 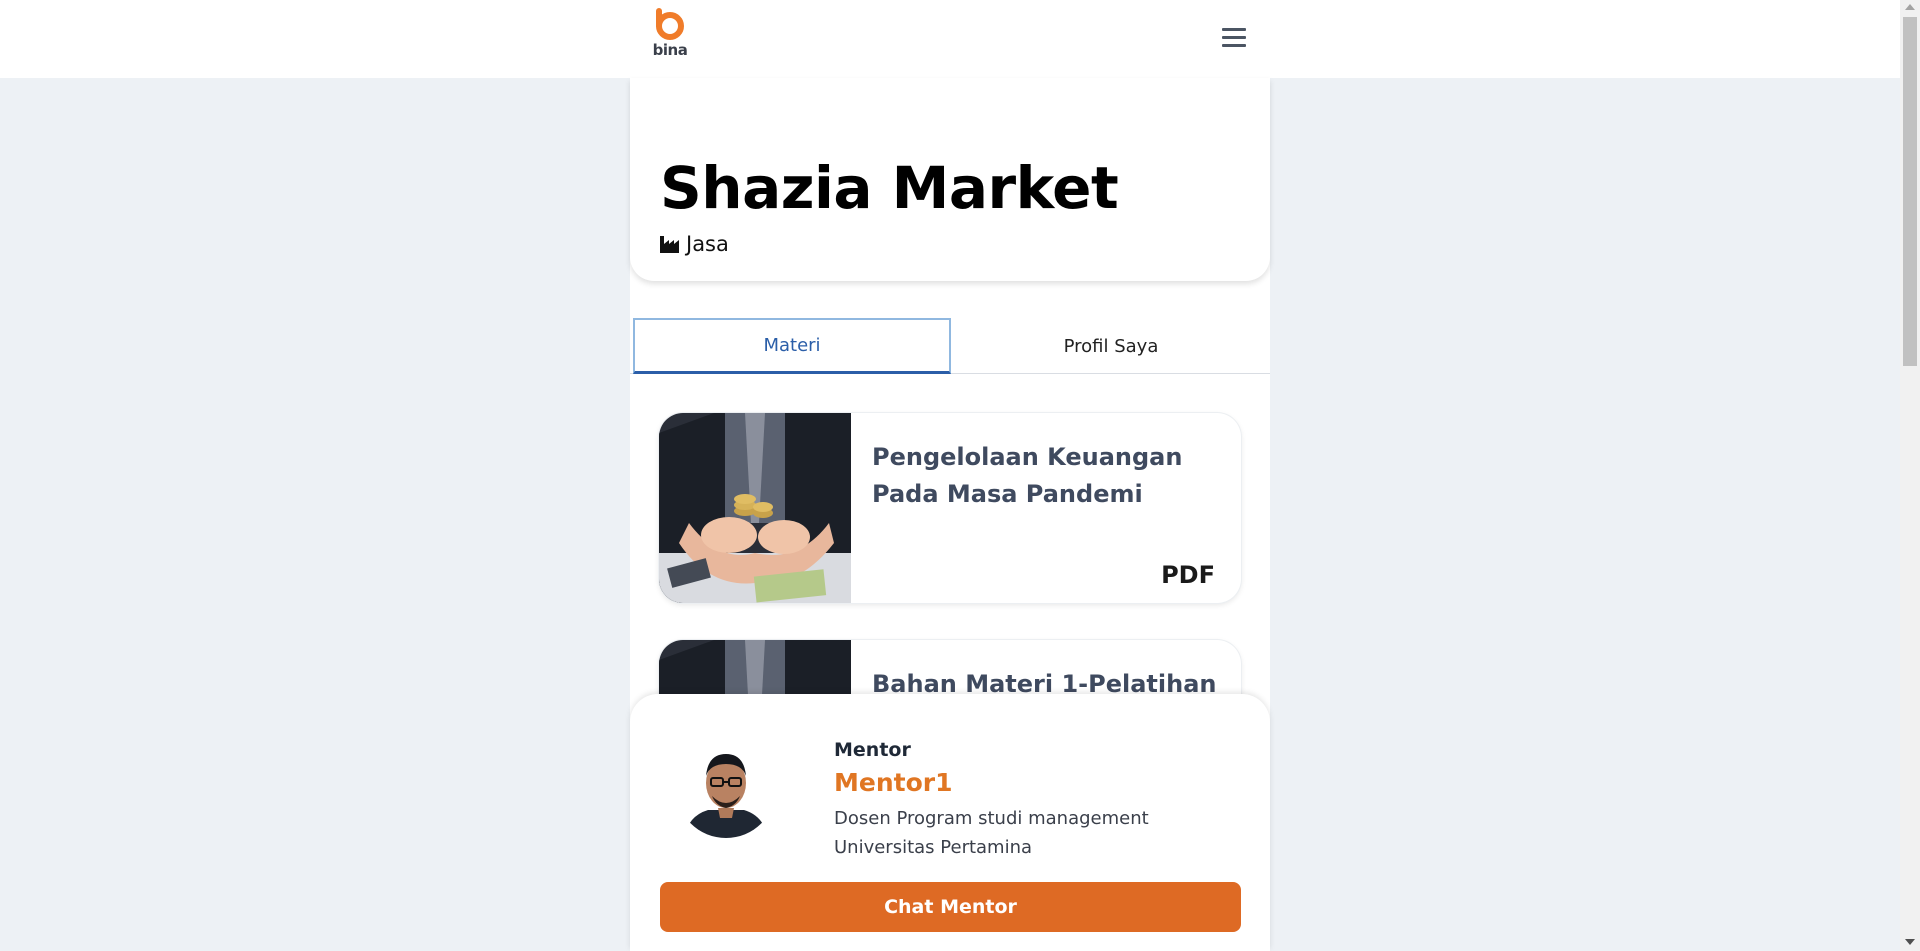 I want to click on material-title: Pengelolaan Keuangan Pada Masa Pandemi, so click(x=1027, y=475).